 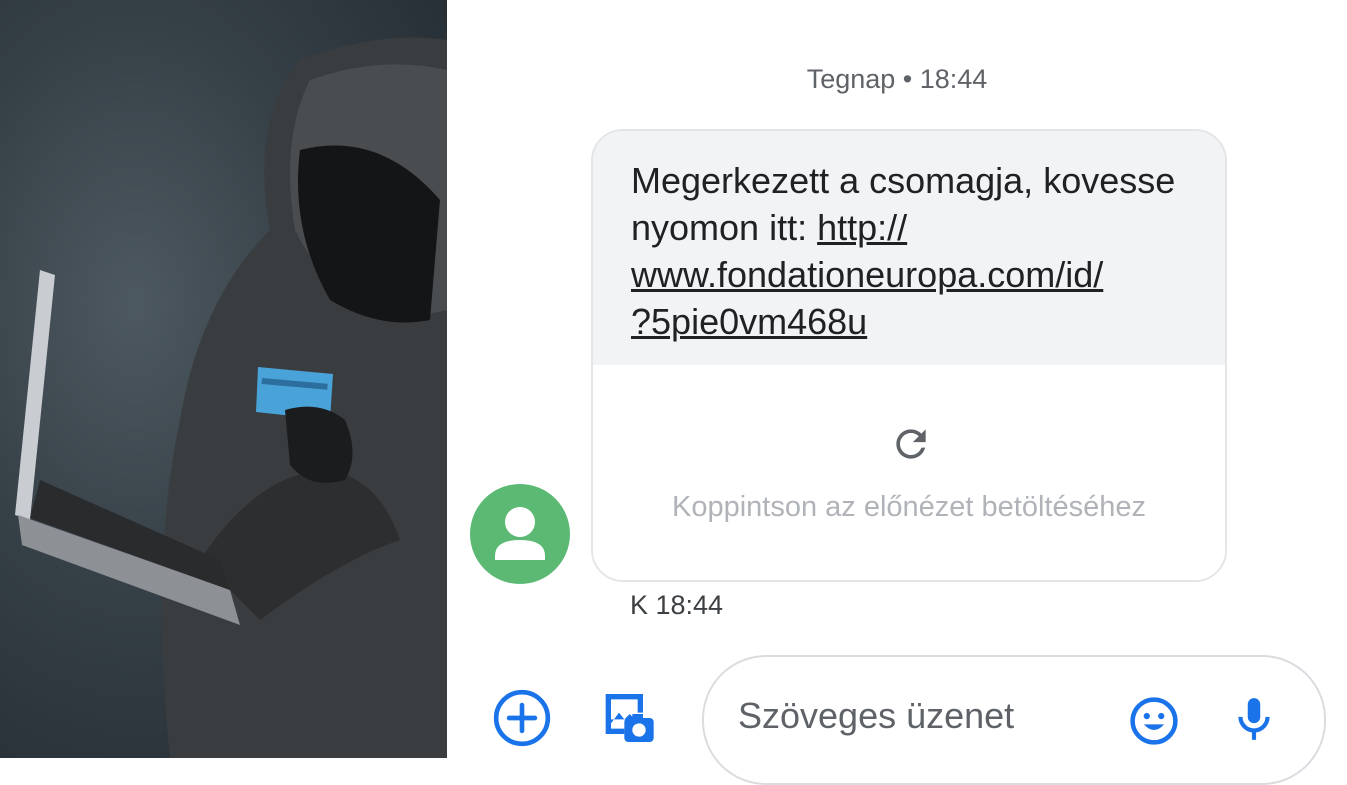 What do you see at coordinates (1154, 721) in the screenshot?
I see `emoji-icon` at bounding box center [1154, 721].